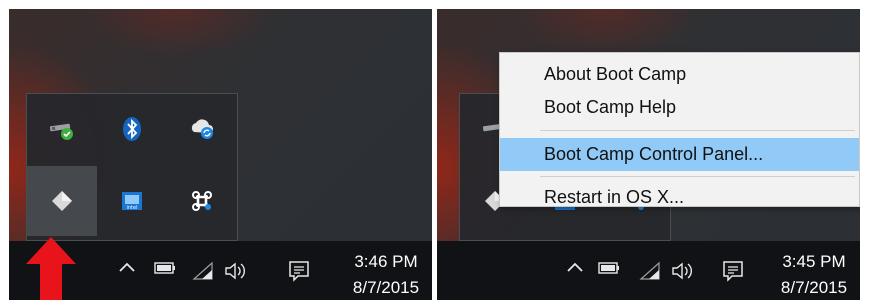 The width and height of the screenshot is (869, 300). I want to click on clock-time: 3:45 PM, so click(814, 261).